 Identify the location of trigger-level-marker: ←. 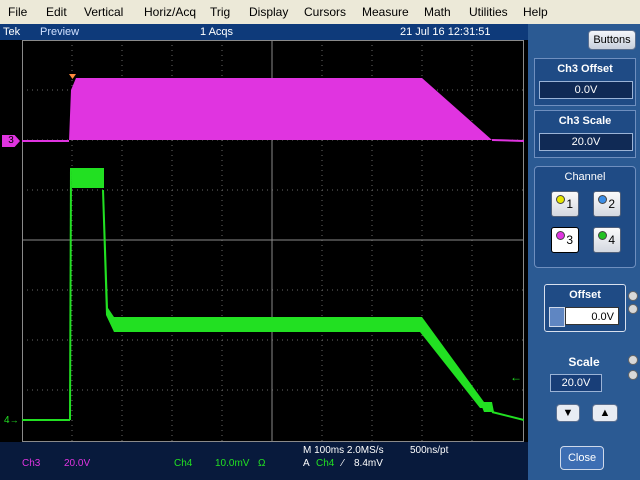
(516, 377).